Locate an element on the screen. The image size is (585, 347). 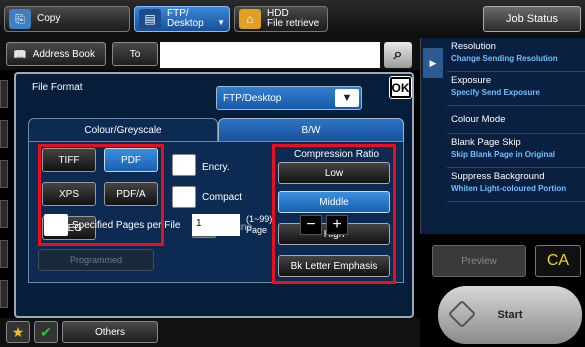
clear-all-button: CA is located at coordinates (558, 261).